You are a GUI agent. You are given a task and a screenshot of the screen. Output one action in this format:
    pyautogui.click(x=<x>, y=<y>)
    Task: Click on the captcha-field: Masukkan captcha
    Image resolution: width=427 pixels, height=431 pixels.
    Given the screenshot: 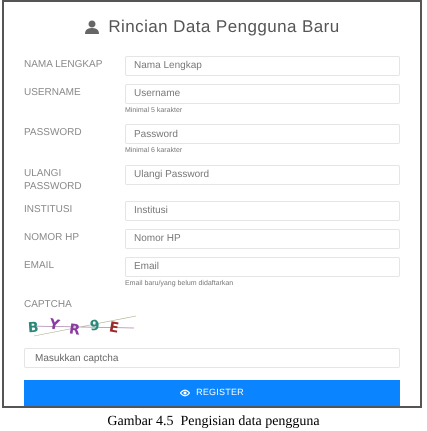 What is the action you would take?
    pyautogui.click(x=212, y=358)
    